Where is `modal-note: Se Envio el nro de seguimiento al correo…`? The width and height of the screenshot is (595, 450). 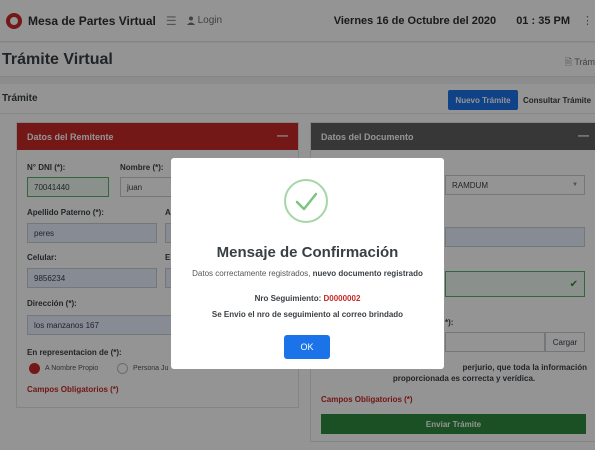 modal-note: Se Envio el nro de seguimiento al correo… is located at coordinates (307, 314).